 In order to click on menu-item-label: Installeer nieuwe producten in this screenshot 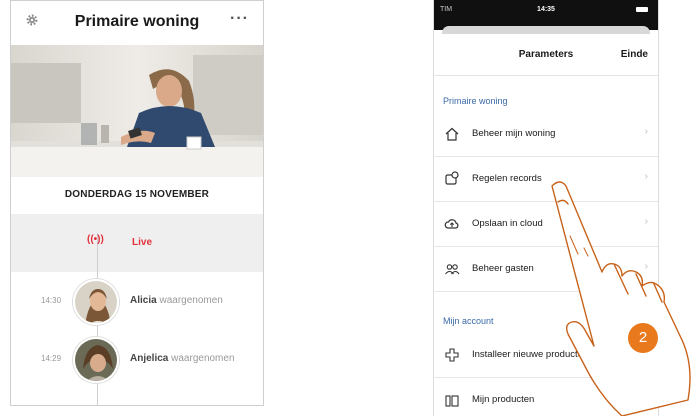, I will do `click(530, 354)`.